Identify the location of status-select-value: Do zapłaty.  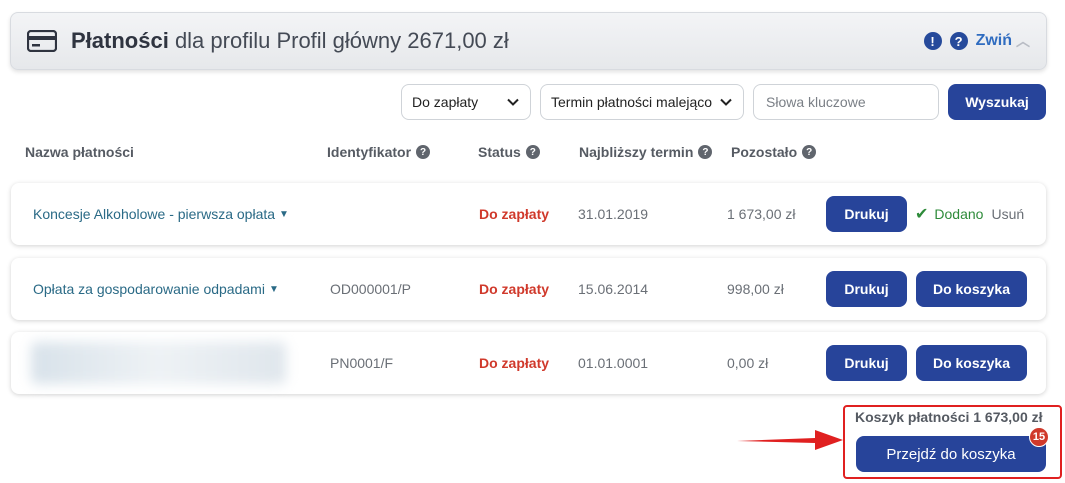
(445, 102).